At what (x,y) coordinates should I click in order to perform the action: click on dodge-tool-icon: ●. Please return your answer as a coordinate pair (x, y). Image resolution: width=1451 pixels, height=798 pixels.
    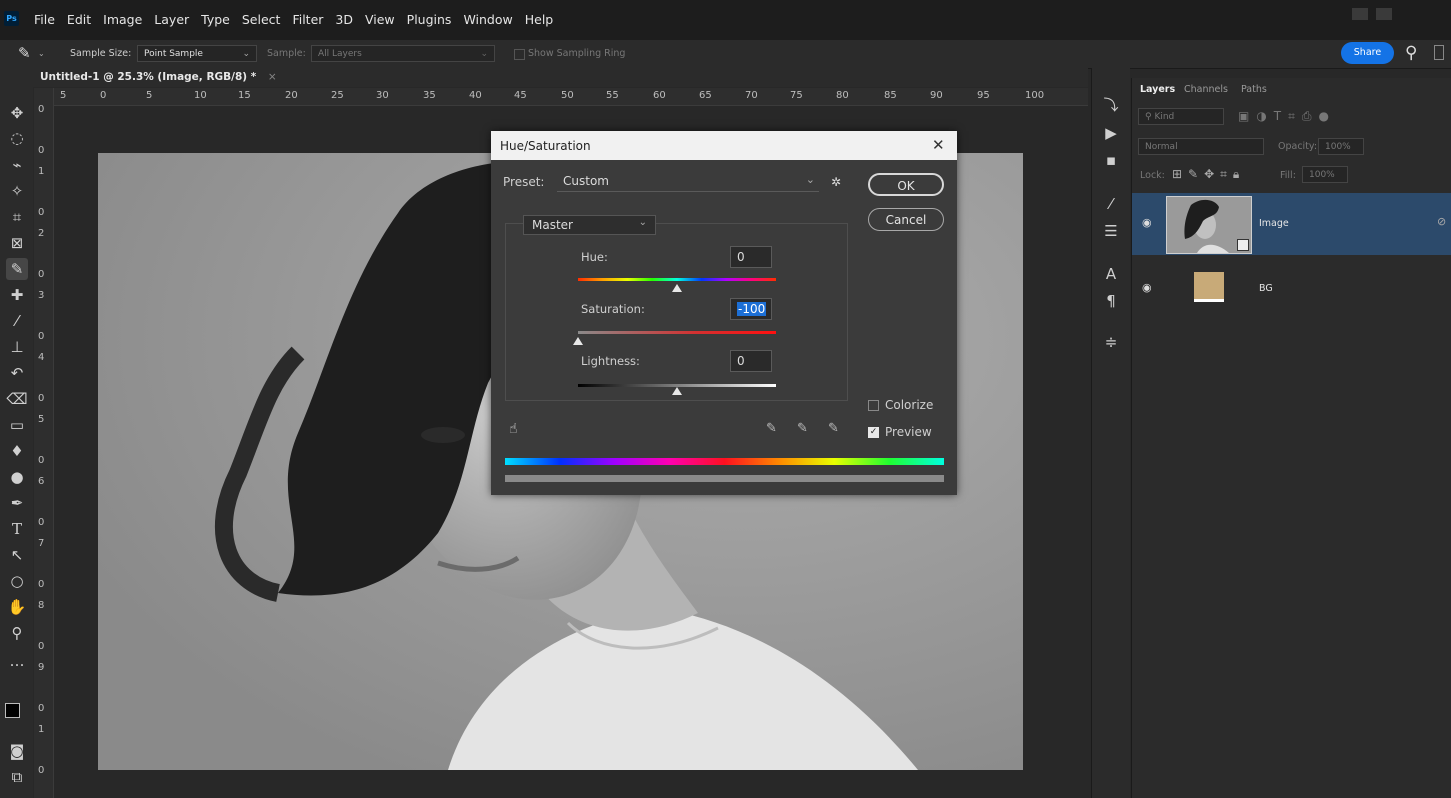
    Looking at the image, I should click on (17, 477).